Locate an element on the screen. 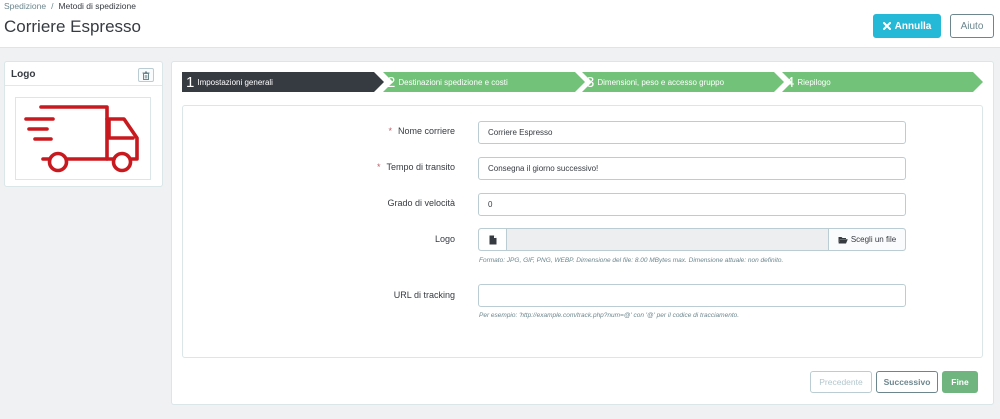  wizard-step-3-number: 3 is located at coordinates (590, 82).